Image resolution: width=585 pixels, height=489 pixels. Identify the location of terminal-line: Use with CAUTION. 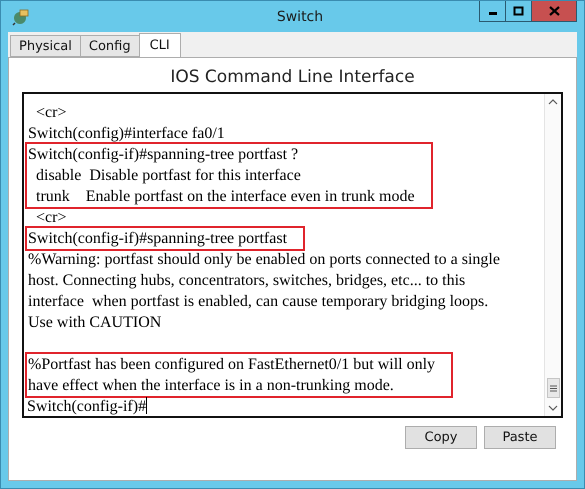
(95, 323).